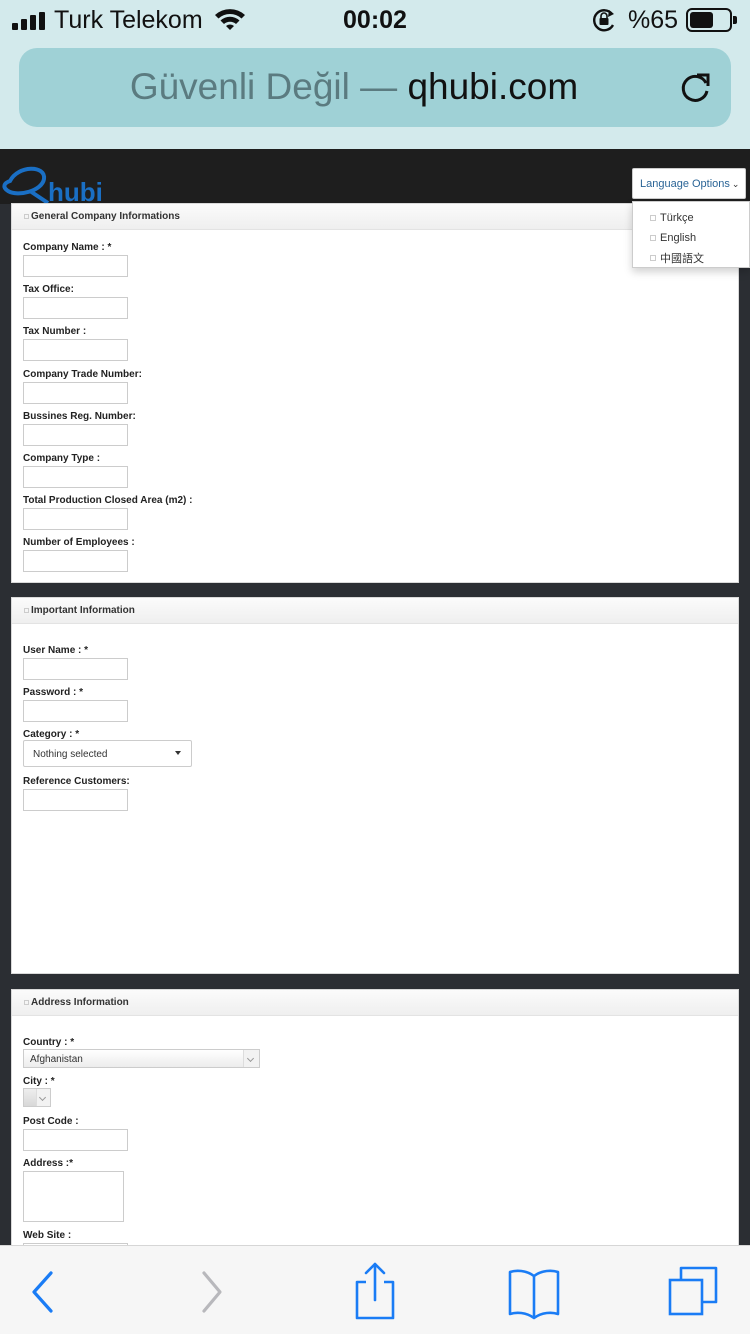  I want to click on closed-area-label: Total Production Closed Area (m2) :, so click(108, 500).